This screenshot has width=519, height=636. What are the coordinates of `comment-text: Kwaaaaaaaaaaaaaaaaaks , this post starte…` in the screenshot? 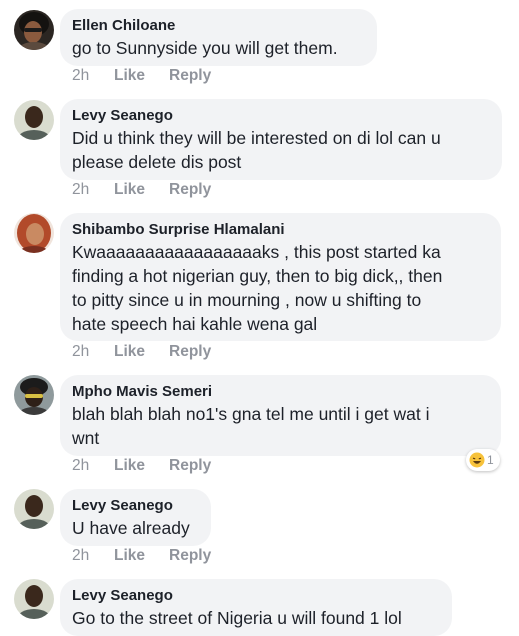 It's located at (280, 288).